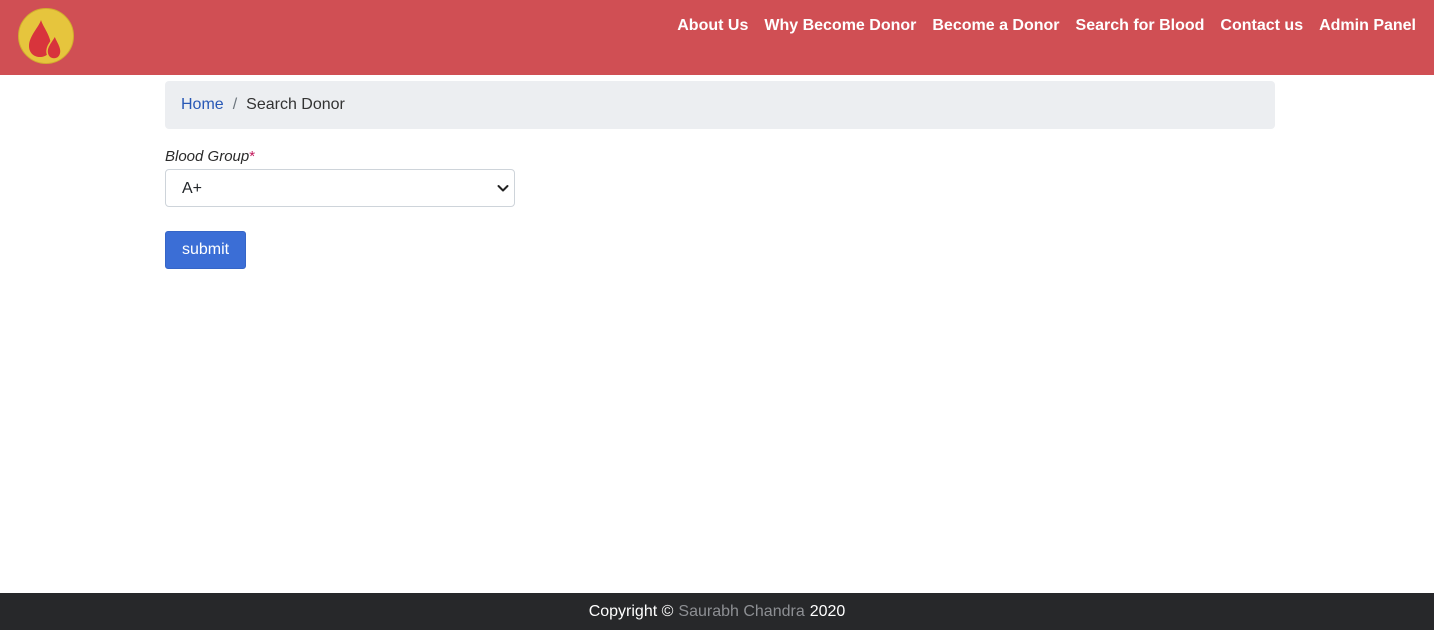  I want to click on footer: Copyright © Saurabh Chandra 2020, so click(717, 611).